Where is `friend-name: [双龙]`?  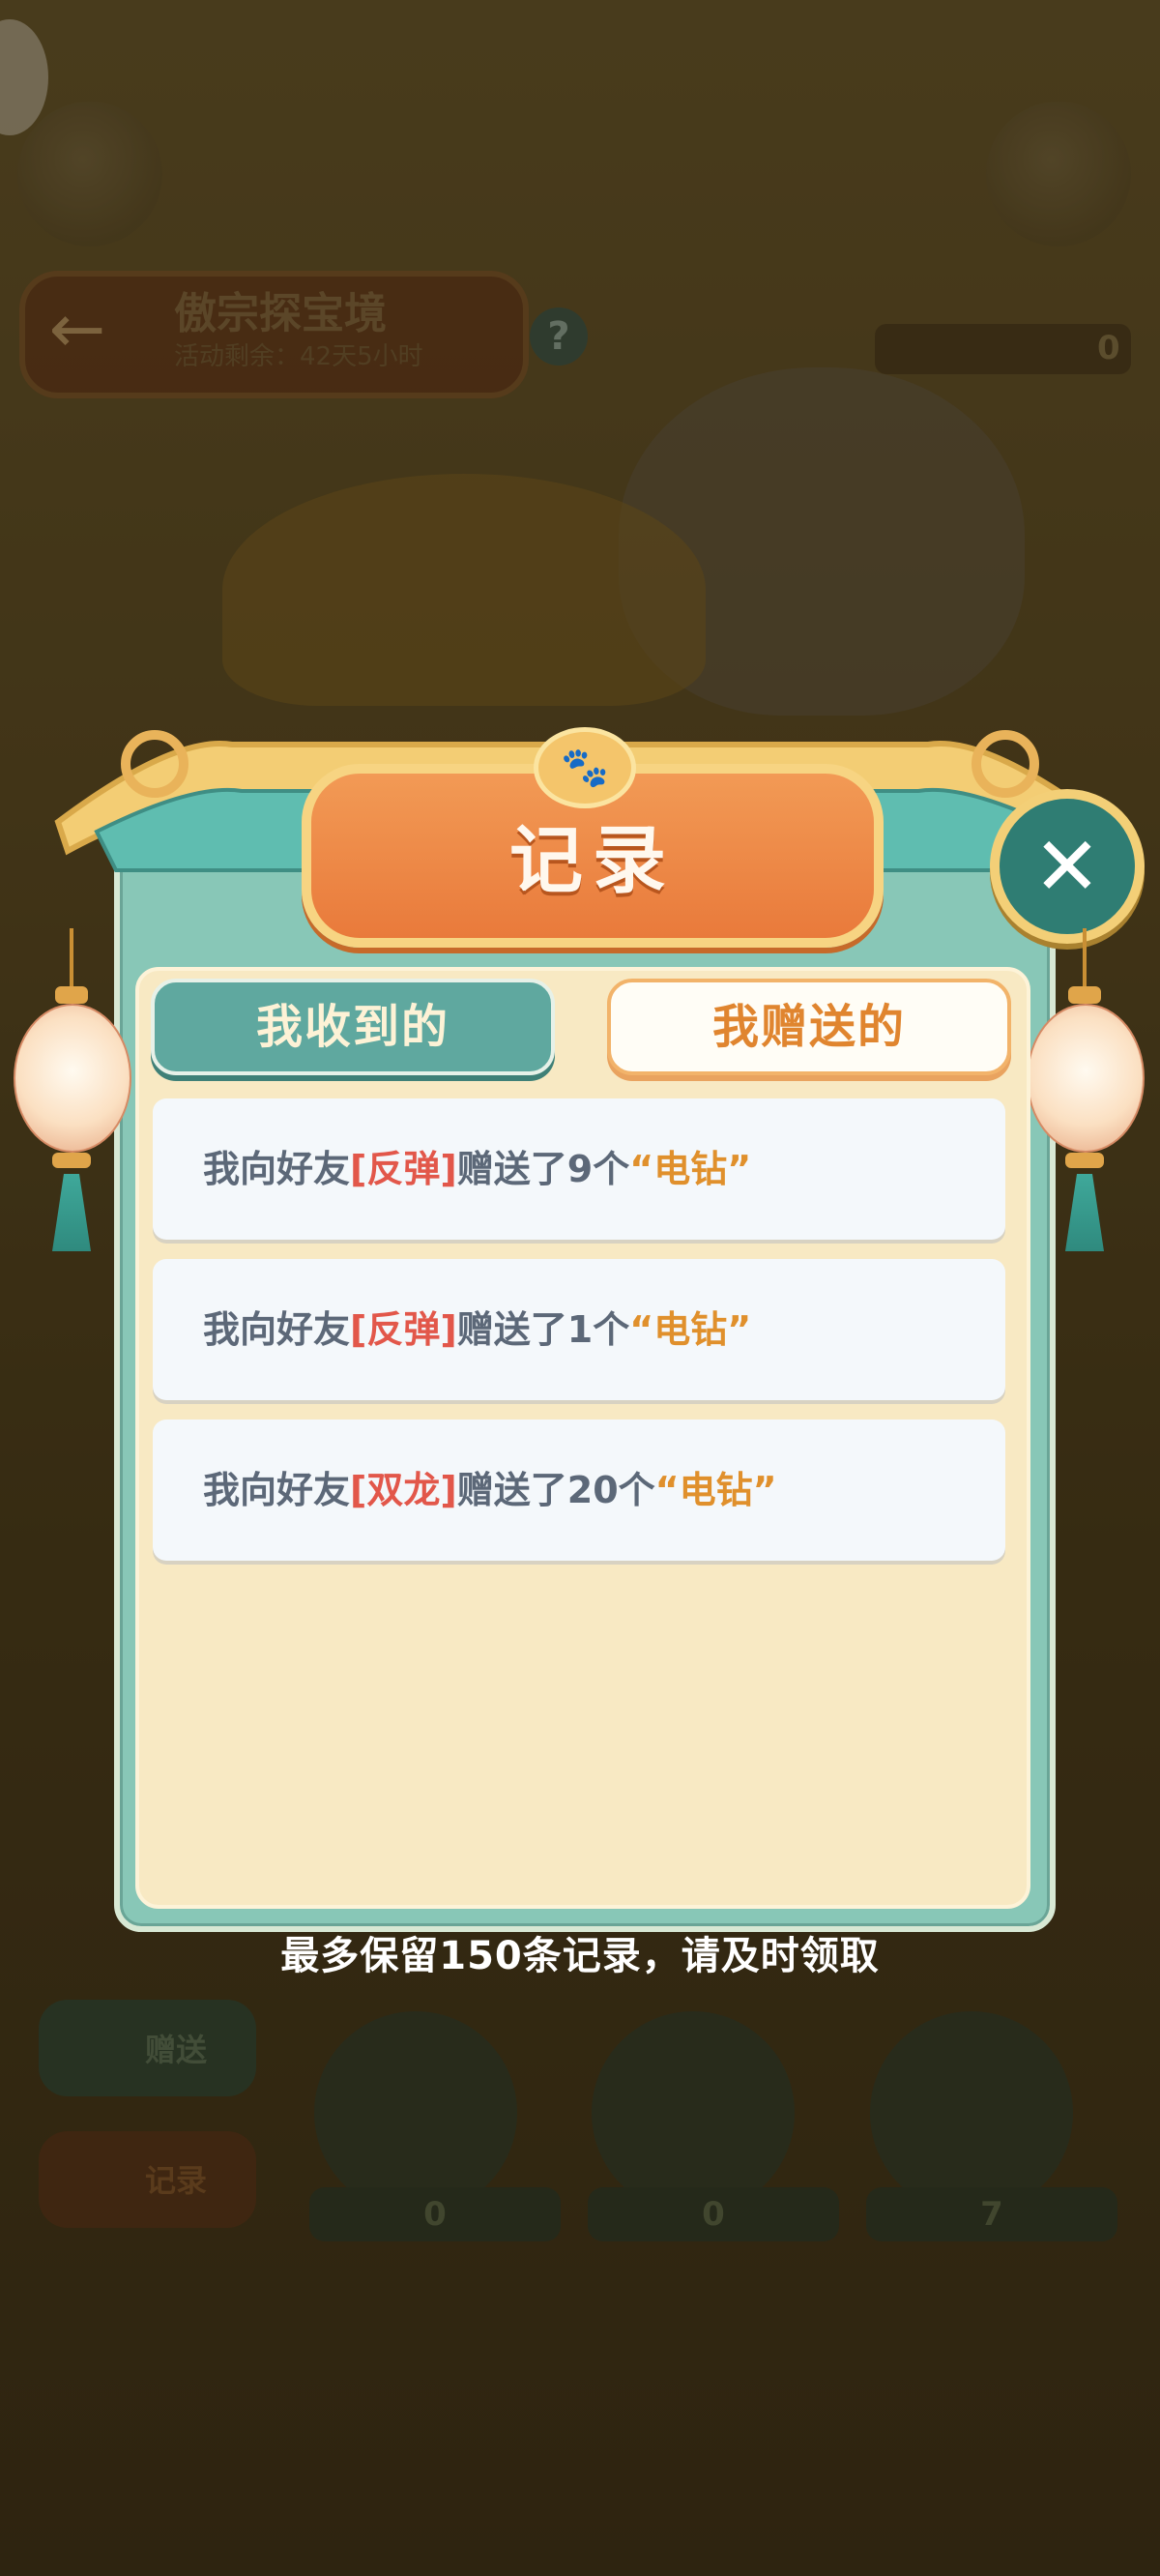
friend-name: [双龙] is located at coordinates (404, 1490).